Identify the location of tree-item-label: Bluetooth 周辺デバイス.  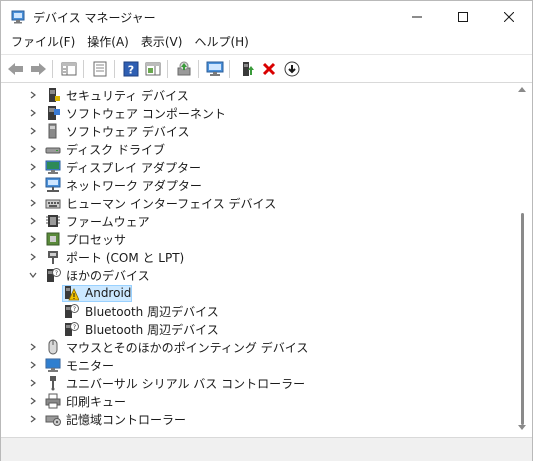
(152, 329).